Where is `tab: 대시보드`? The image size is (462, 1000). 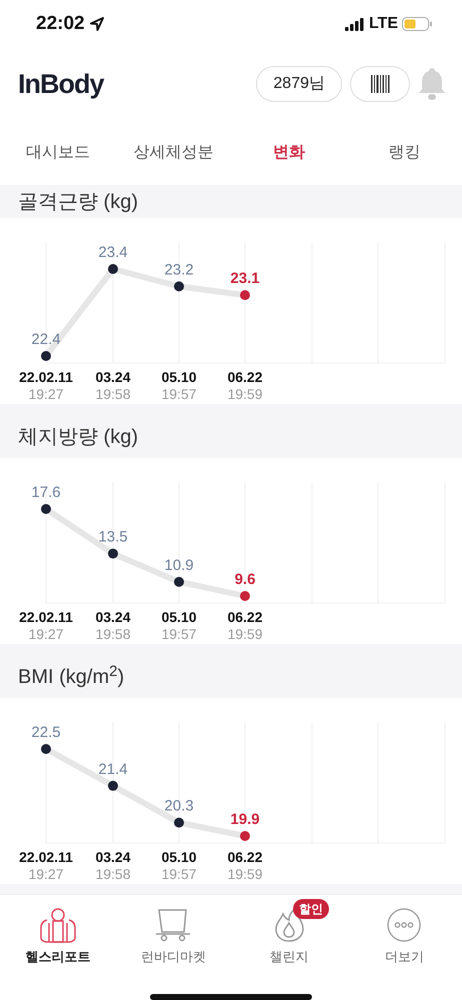
tab: 대시보드 is located at coordinates (58, 153).